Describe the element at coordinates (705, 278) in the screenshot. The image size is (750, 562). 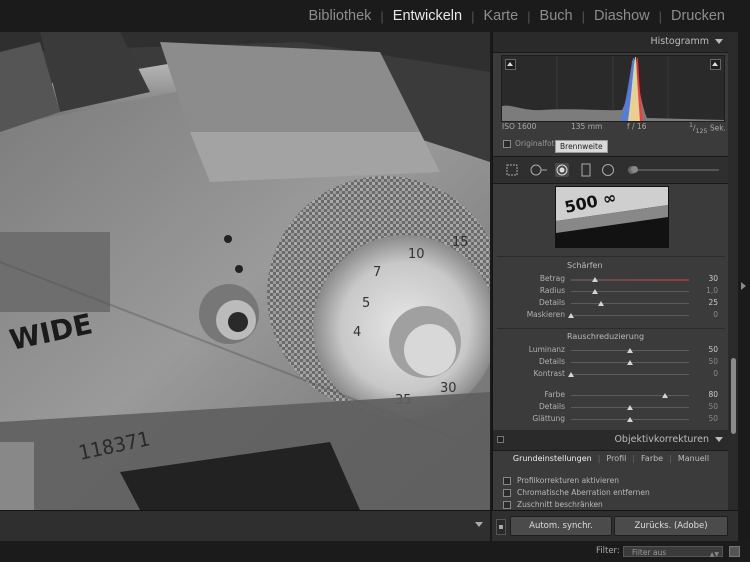
I see `slider-value: 30` at that location.